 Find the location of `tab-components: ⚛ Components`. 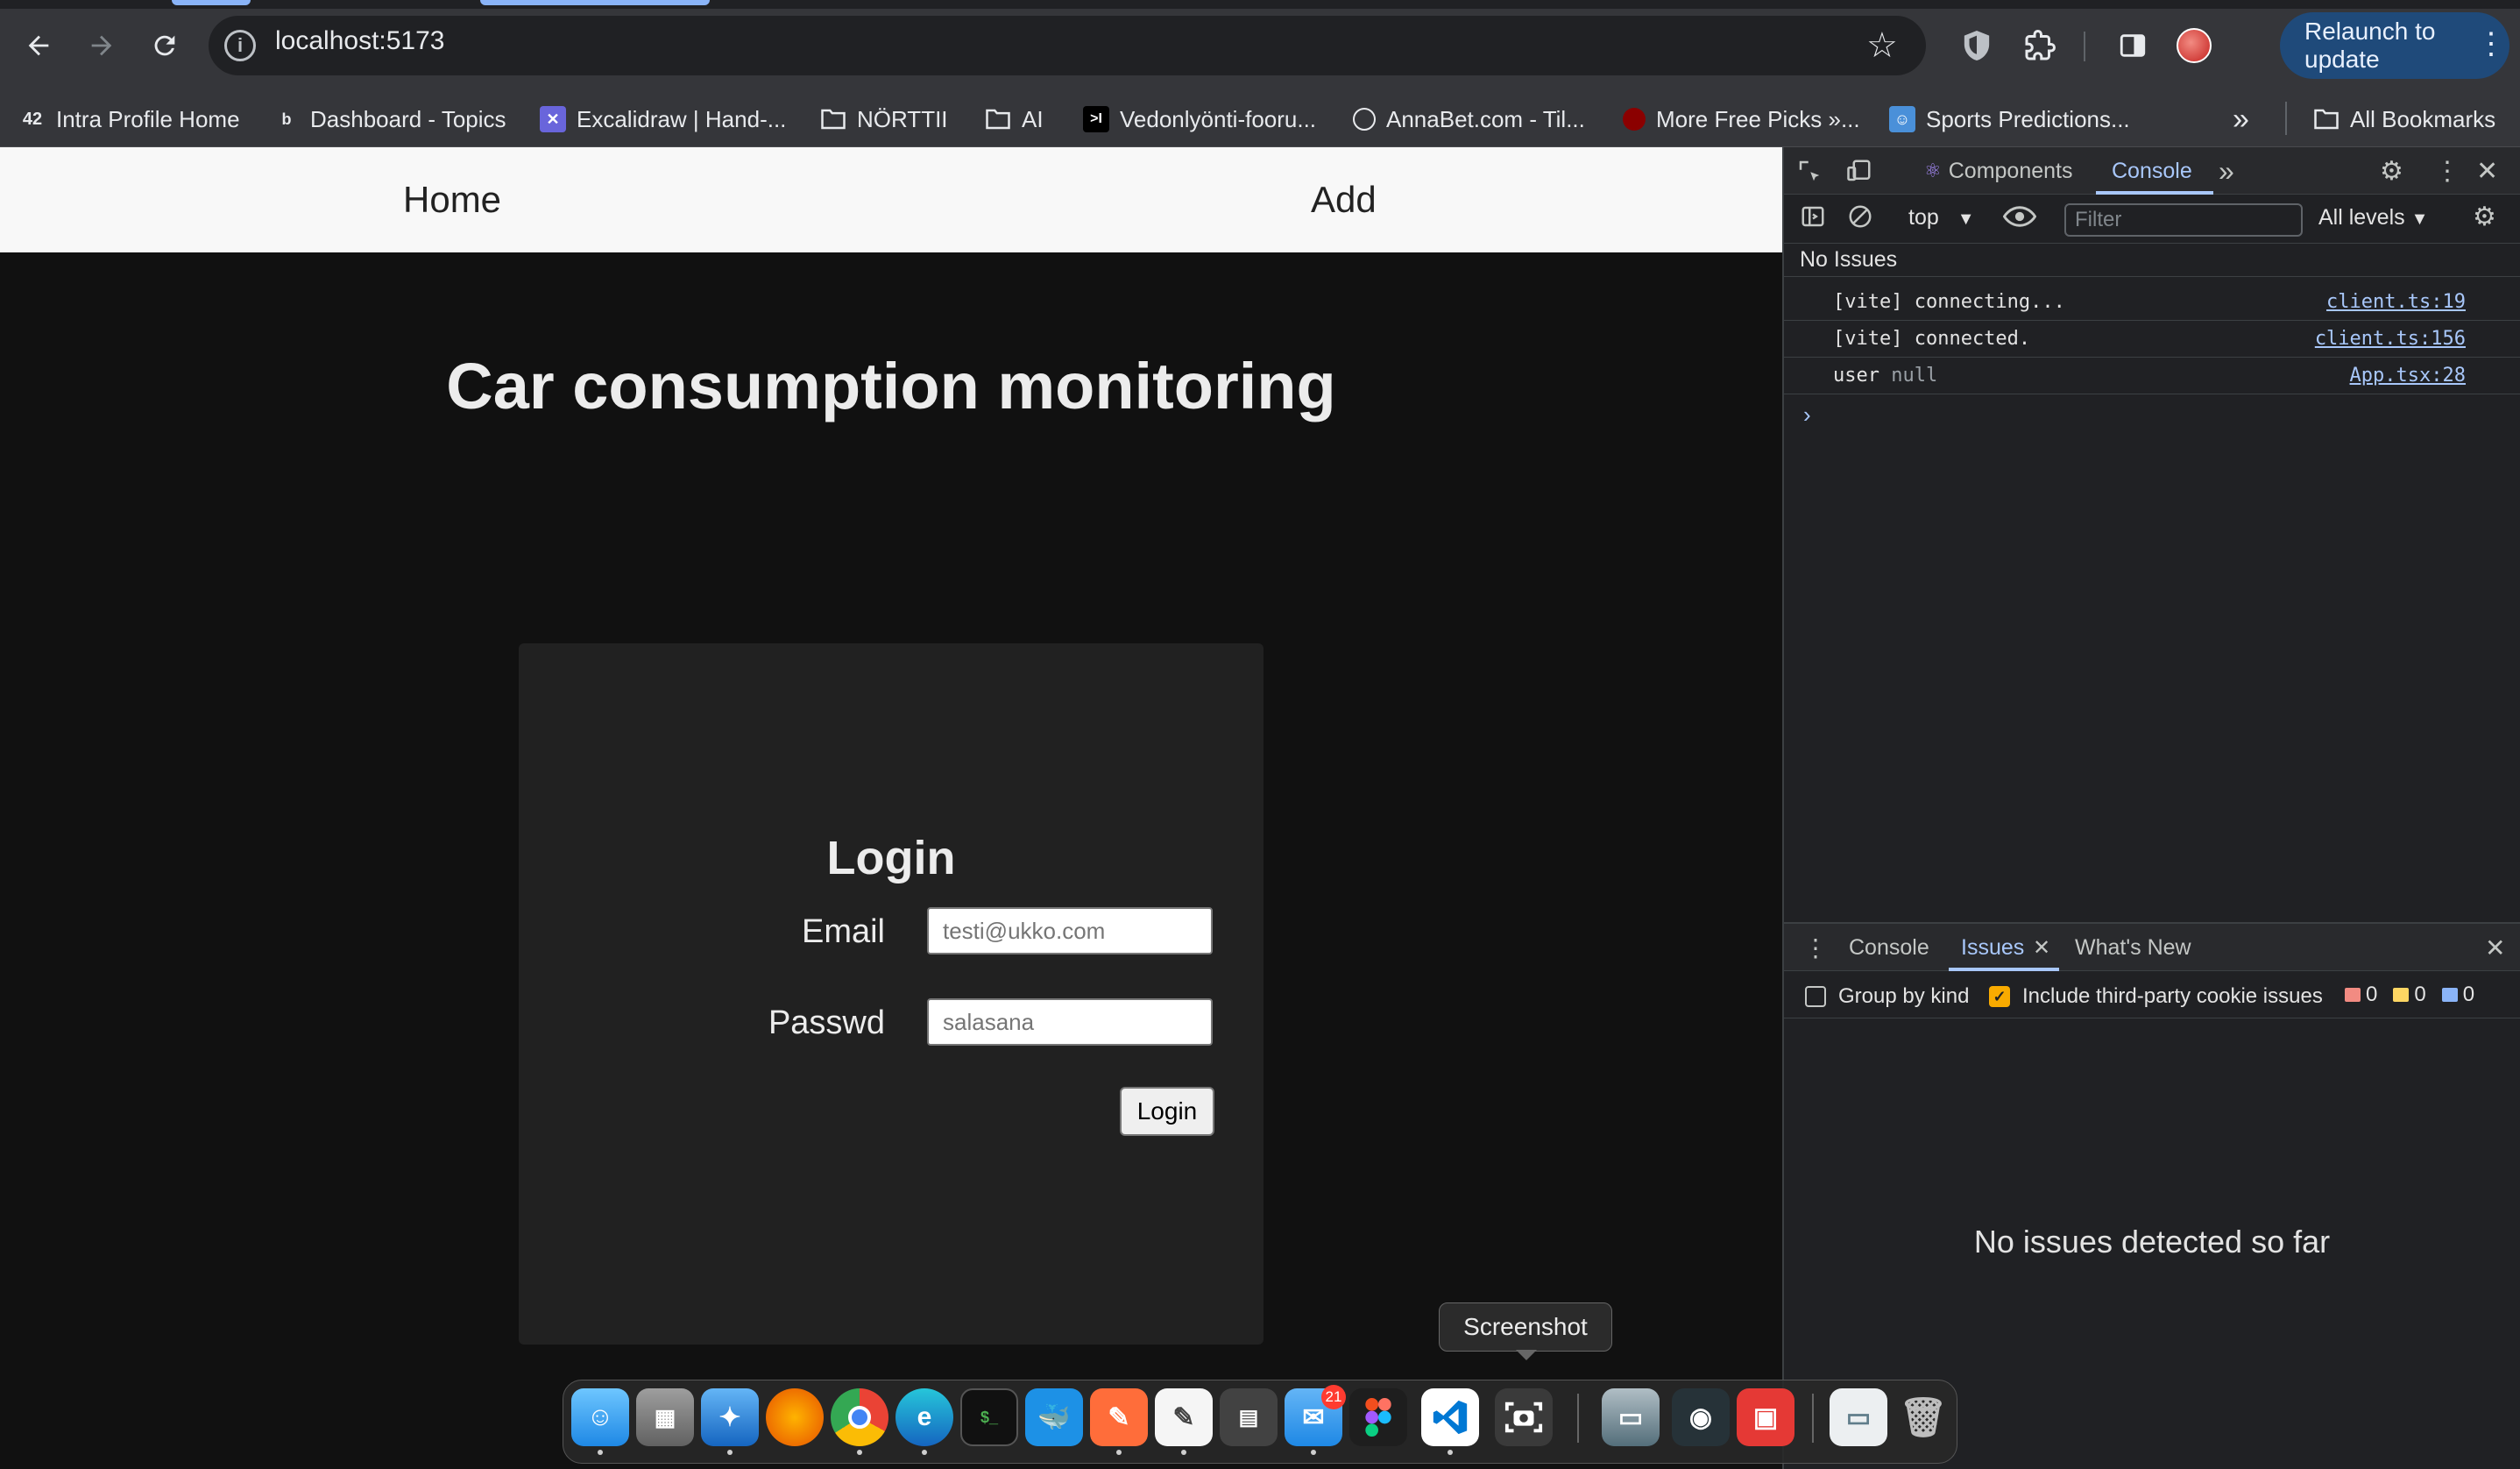

tab-components: ⚛ Components is located at coordinates (1998, 171).